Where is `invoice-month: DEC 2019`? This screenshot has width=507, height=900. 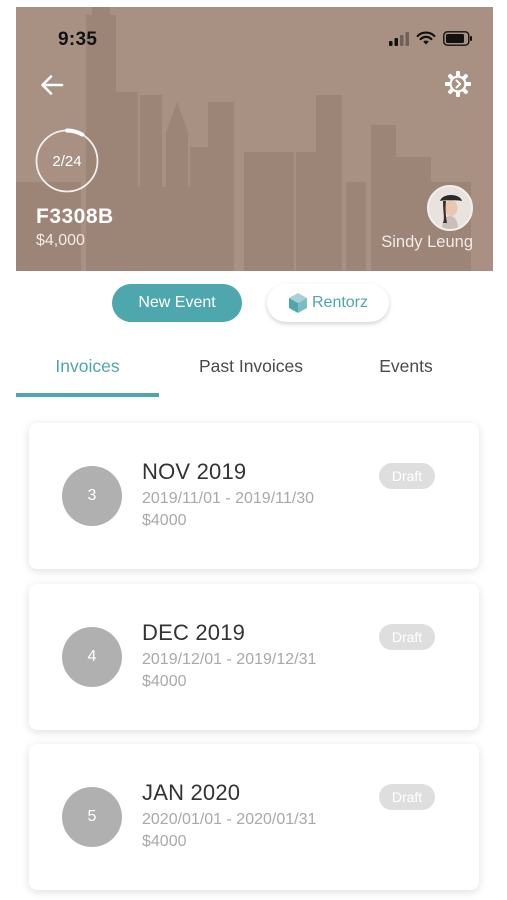 invoice-month: DEC 2019 is located at coordinates (194, 632).